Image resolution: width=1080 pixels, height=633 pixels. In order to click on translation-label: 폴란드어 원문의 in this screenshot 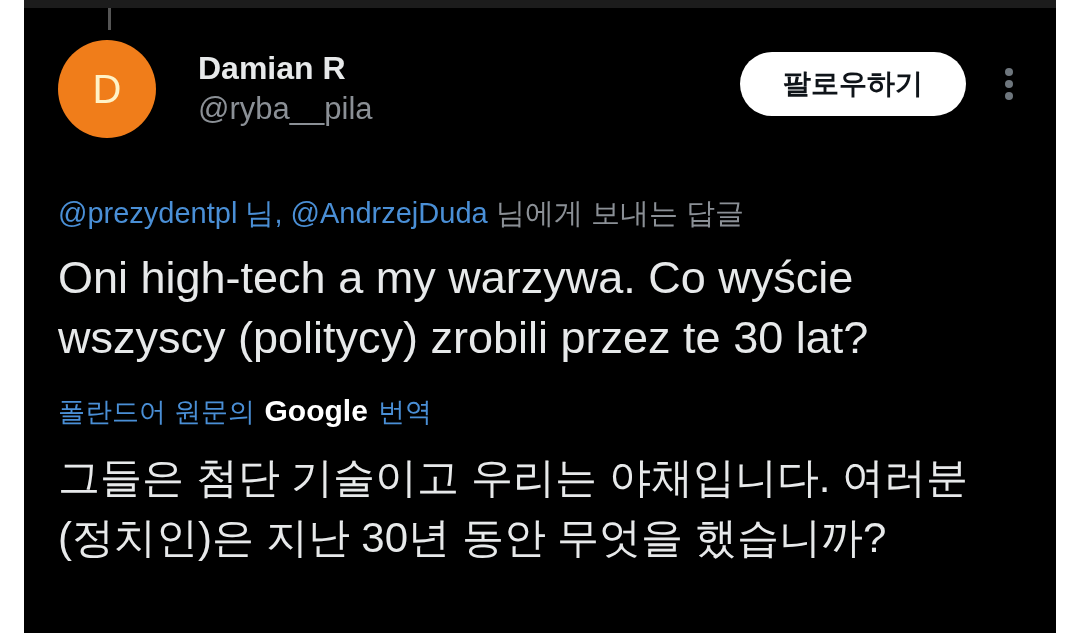, I will do `click(156, 412)`.